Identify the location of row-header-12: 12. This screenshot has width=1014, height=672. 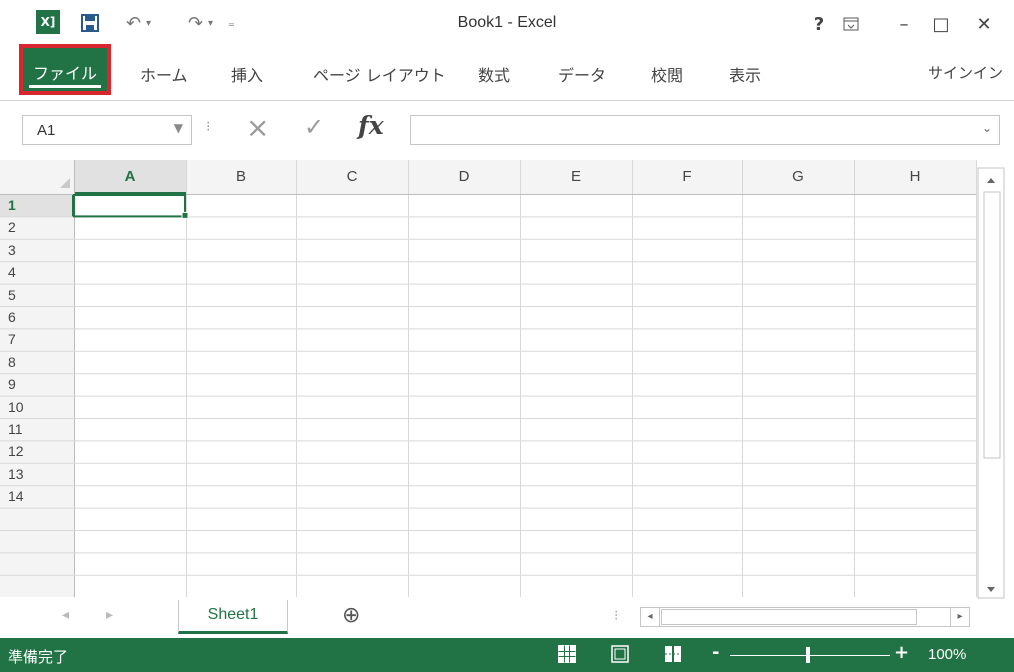
(16, 451).